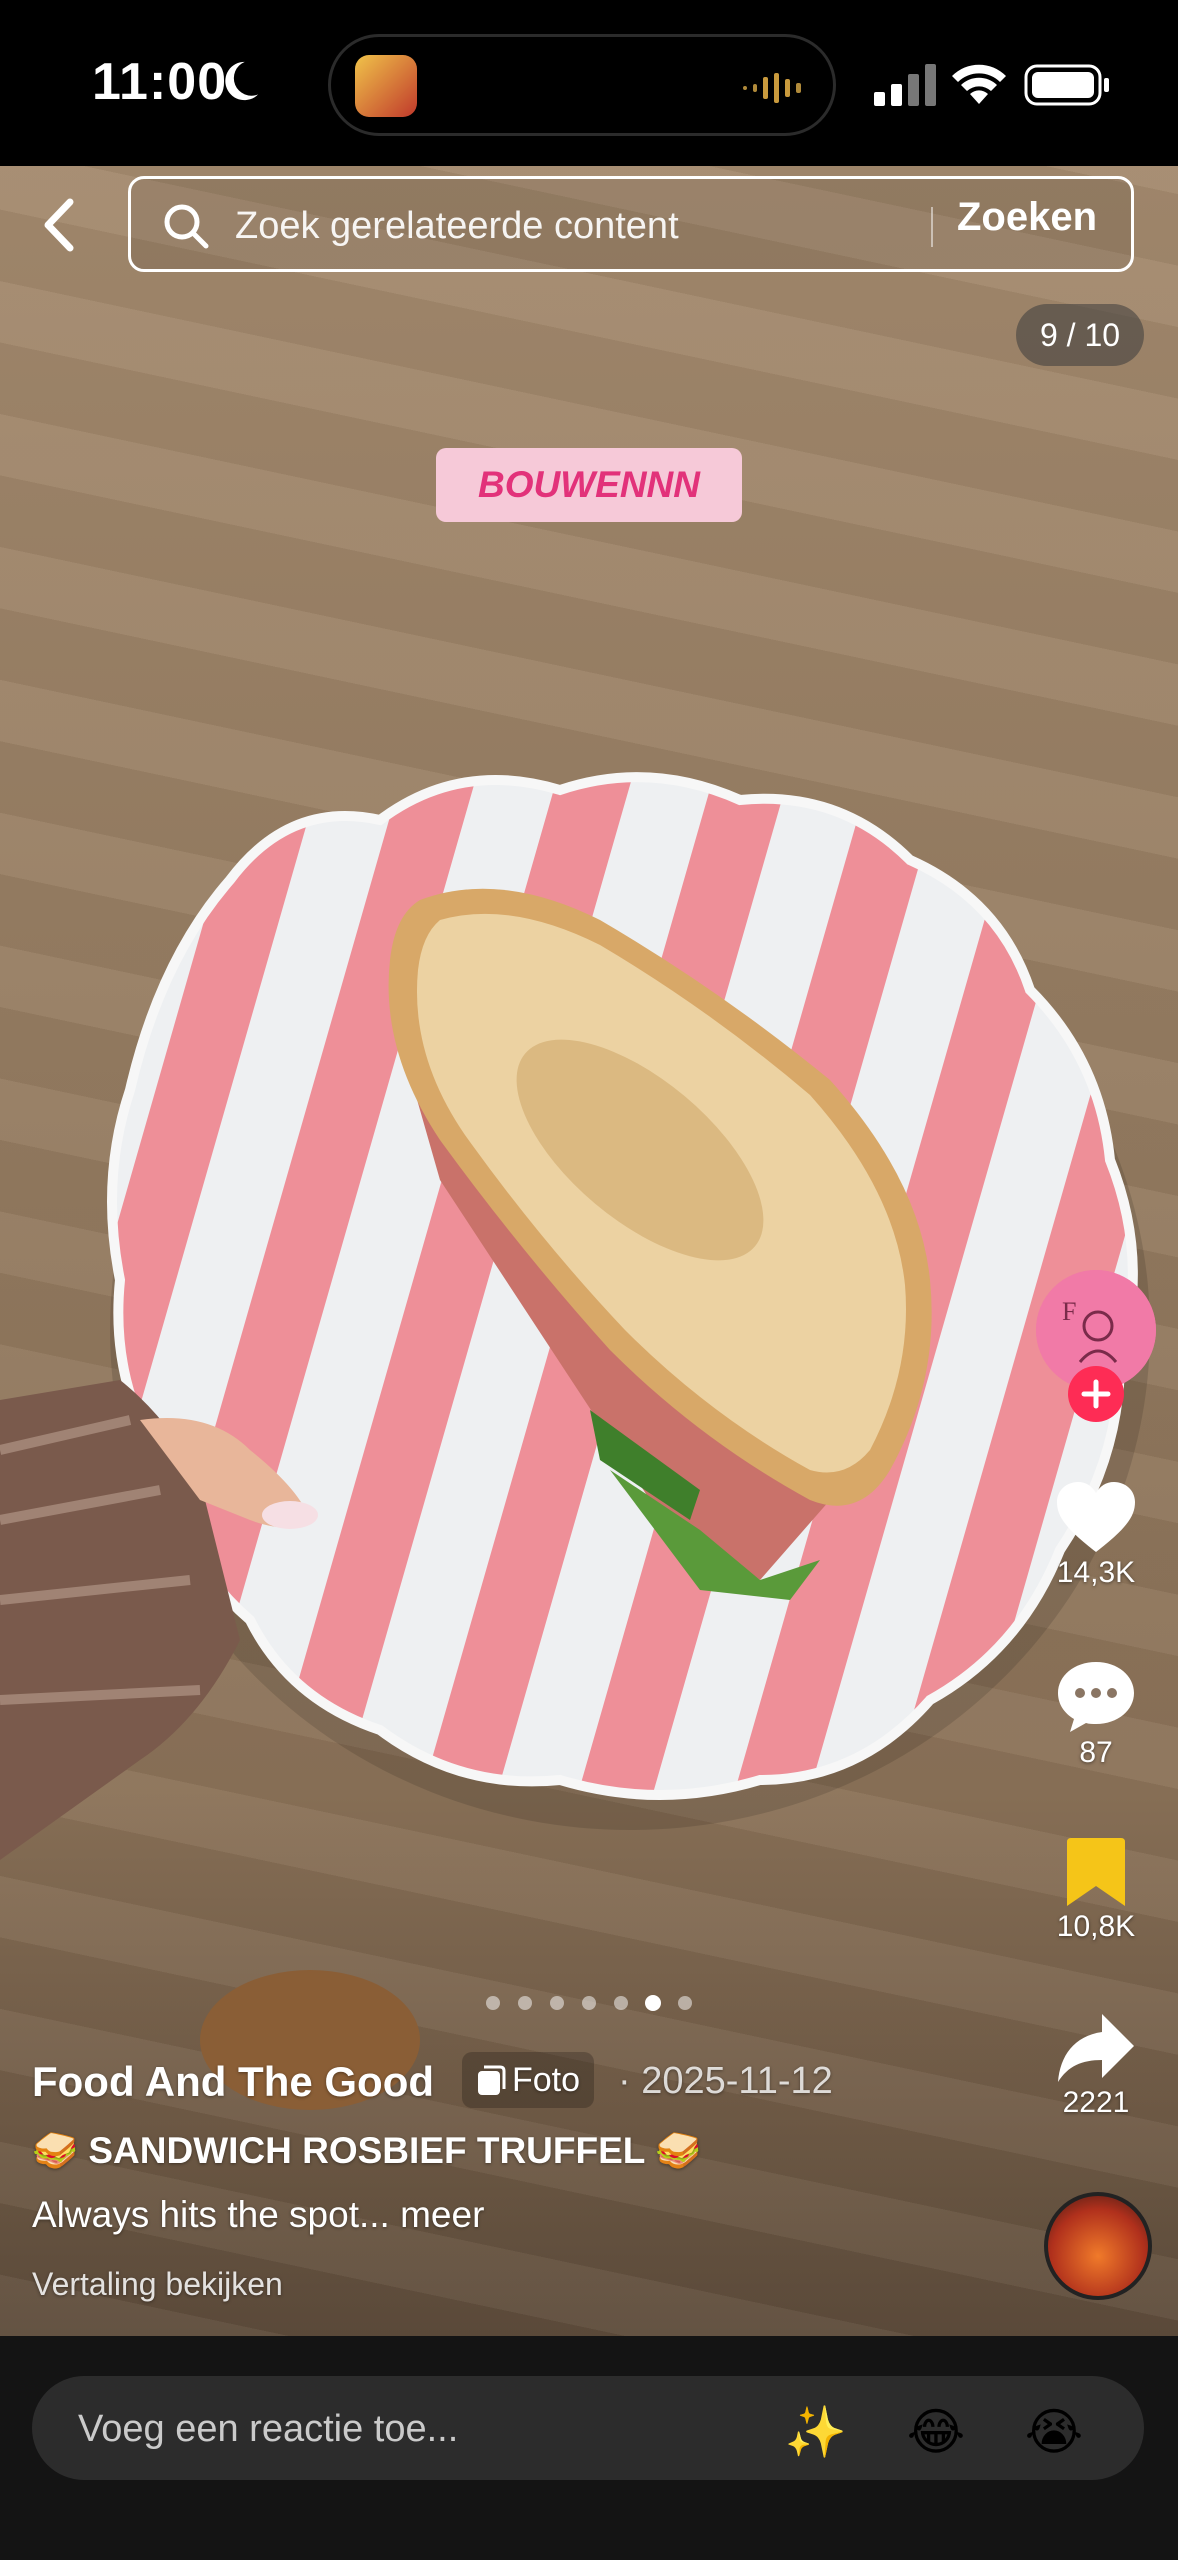 Image resolution: width=1178 pixels, height=2560 pixels. What do you see at coordinates (428, 2429) in the screenshot?
I see `comment-input` at bounding box center [428, 2429].